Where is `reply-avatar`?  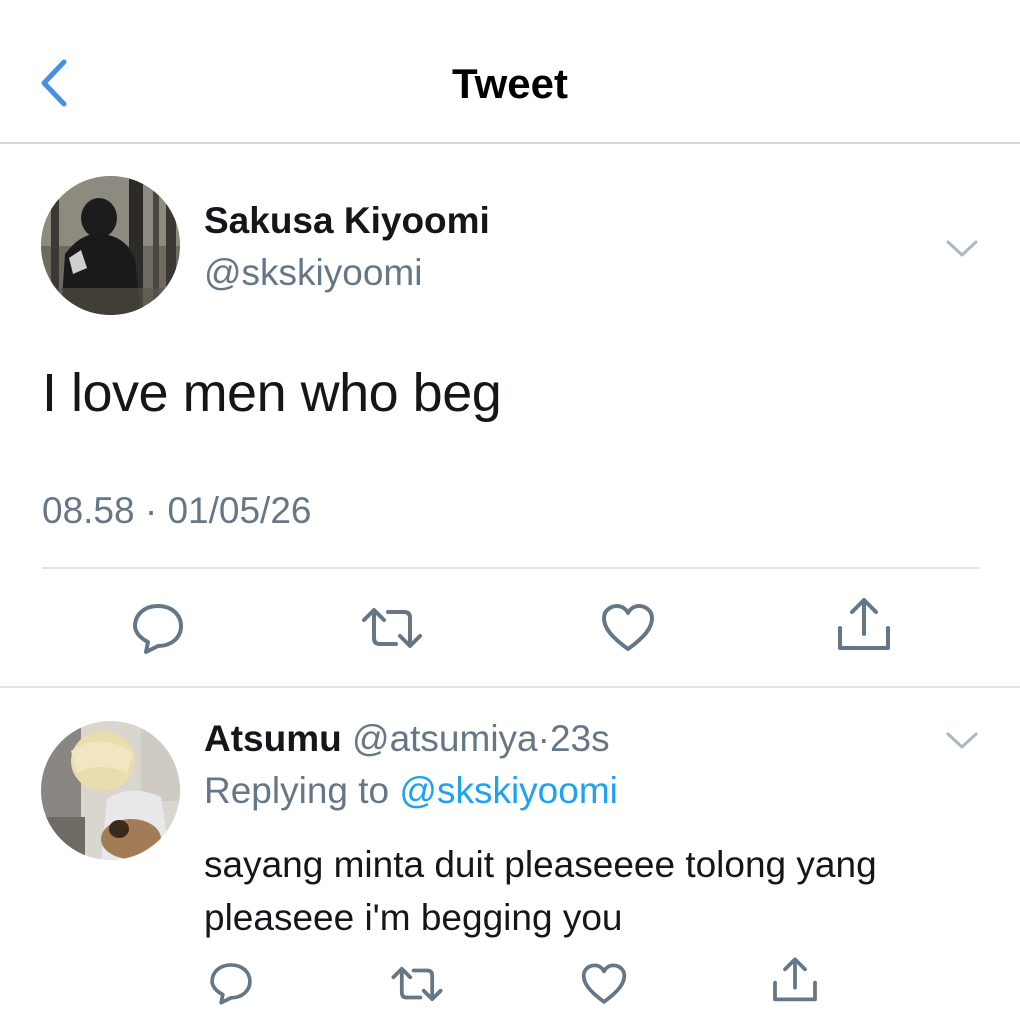
reply-avatar is located at coordinates (110, 790).